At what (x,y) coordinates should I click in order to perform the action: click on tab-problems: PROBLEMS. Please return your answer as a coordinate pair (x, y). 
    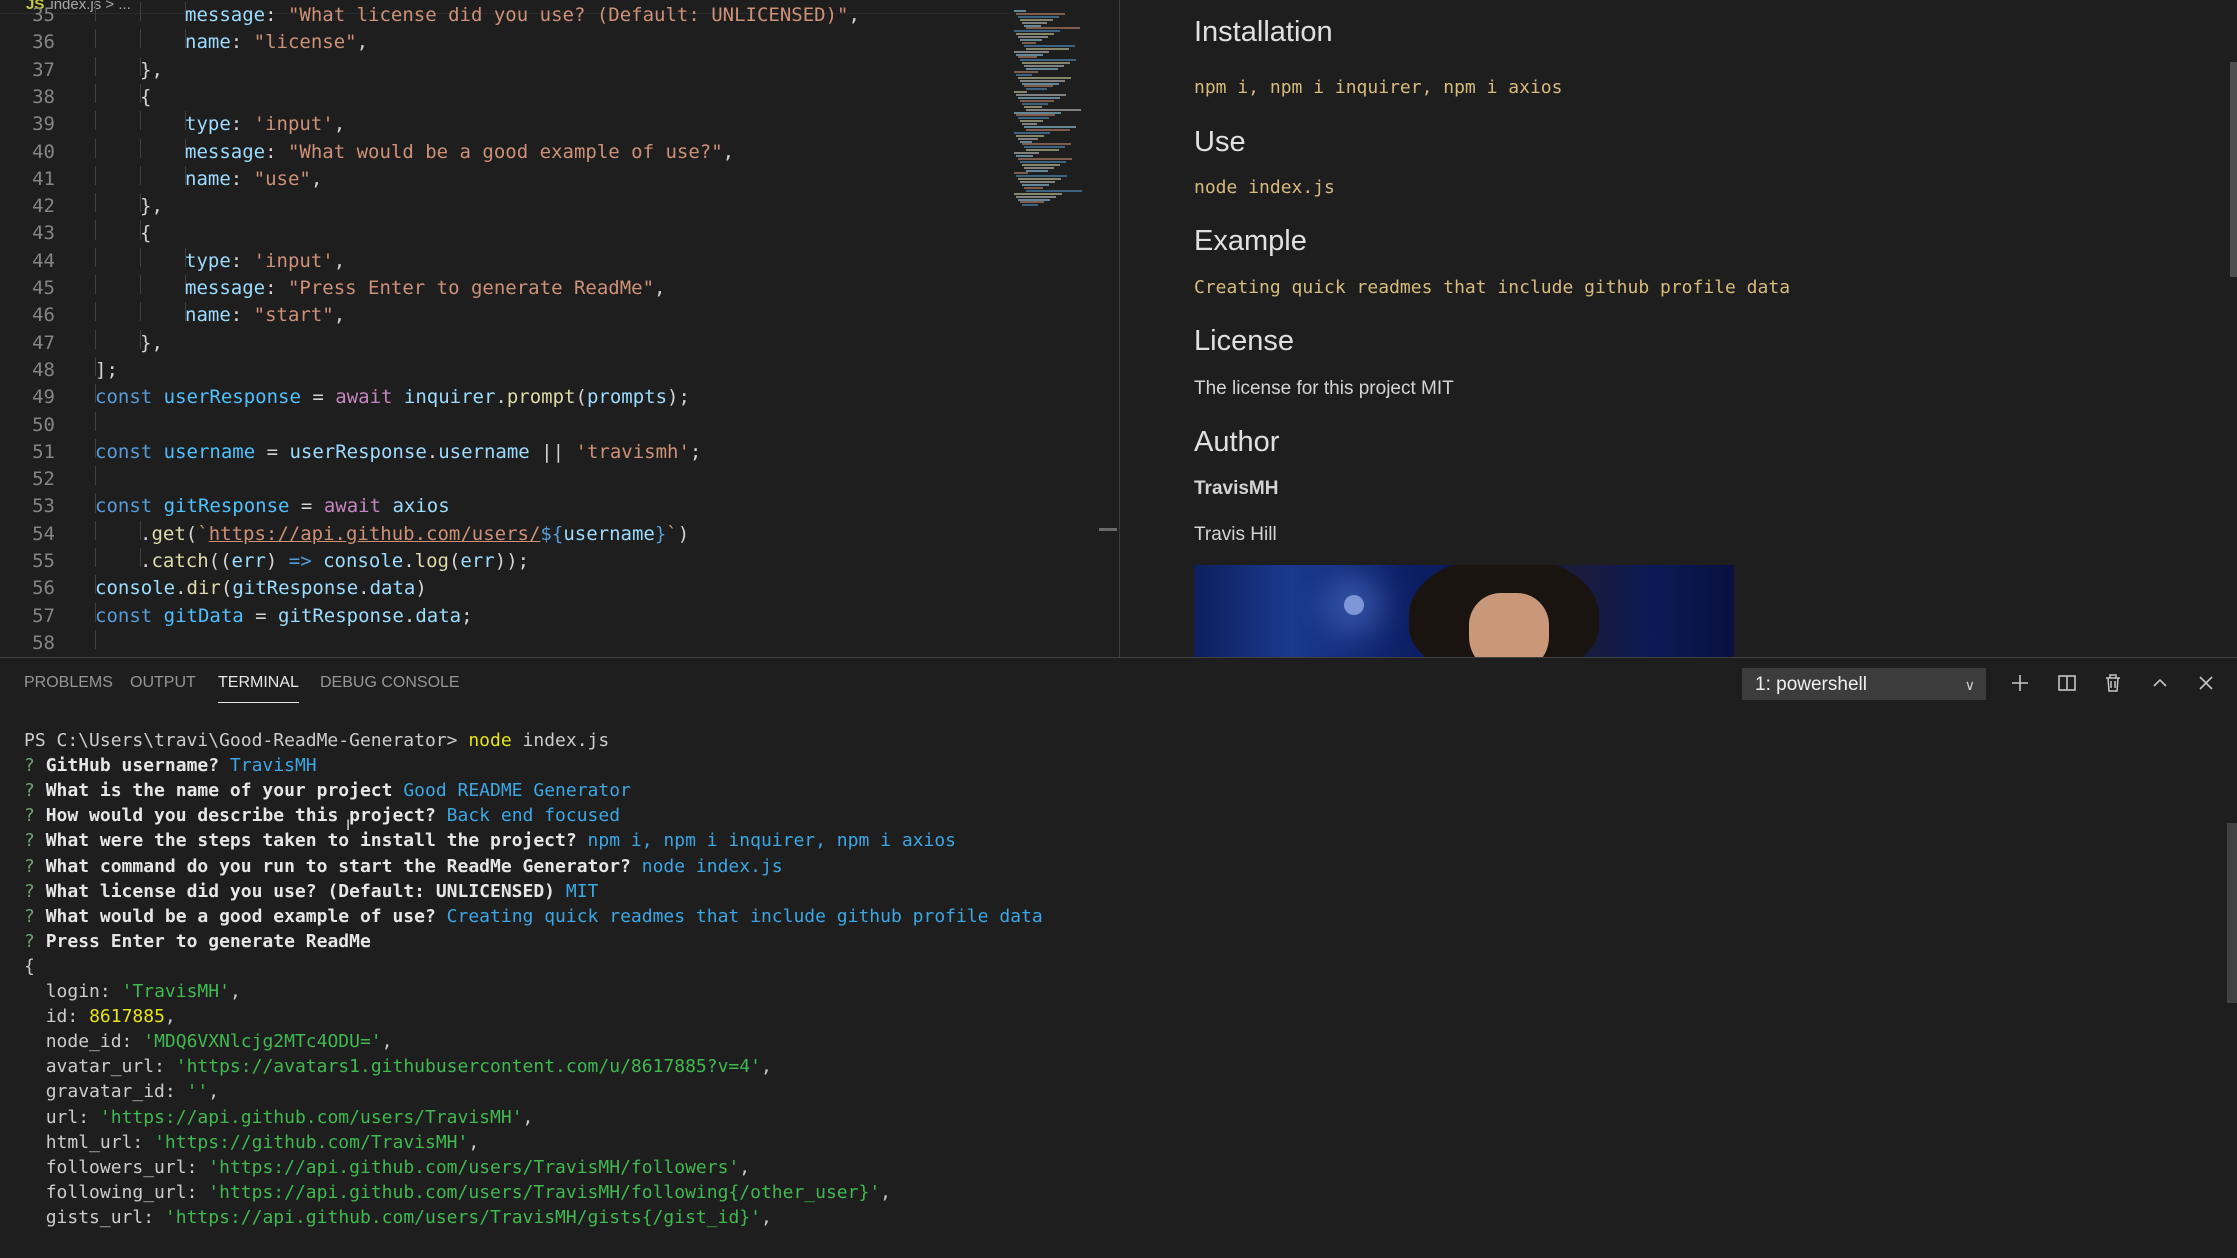
    Looking at the image, I should click on (68, 683).